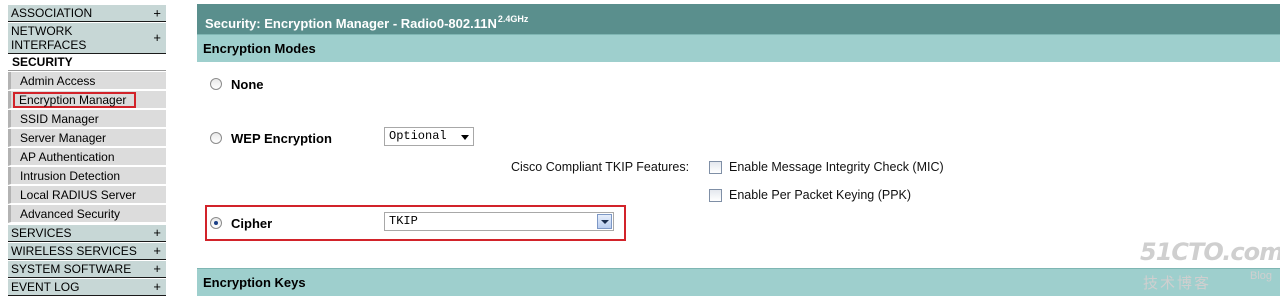 The height and width of the screenshot is (307, 1280). Describe the element at coordinates (715, 195) in the screenshot. I see `ppk-checkbox` at that location.